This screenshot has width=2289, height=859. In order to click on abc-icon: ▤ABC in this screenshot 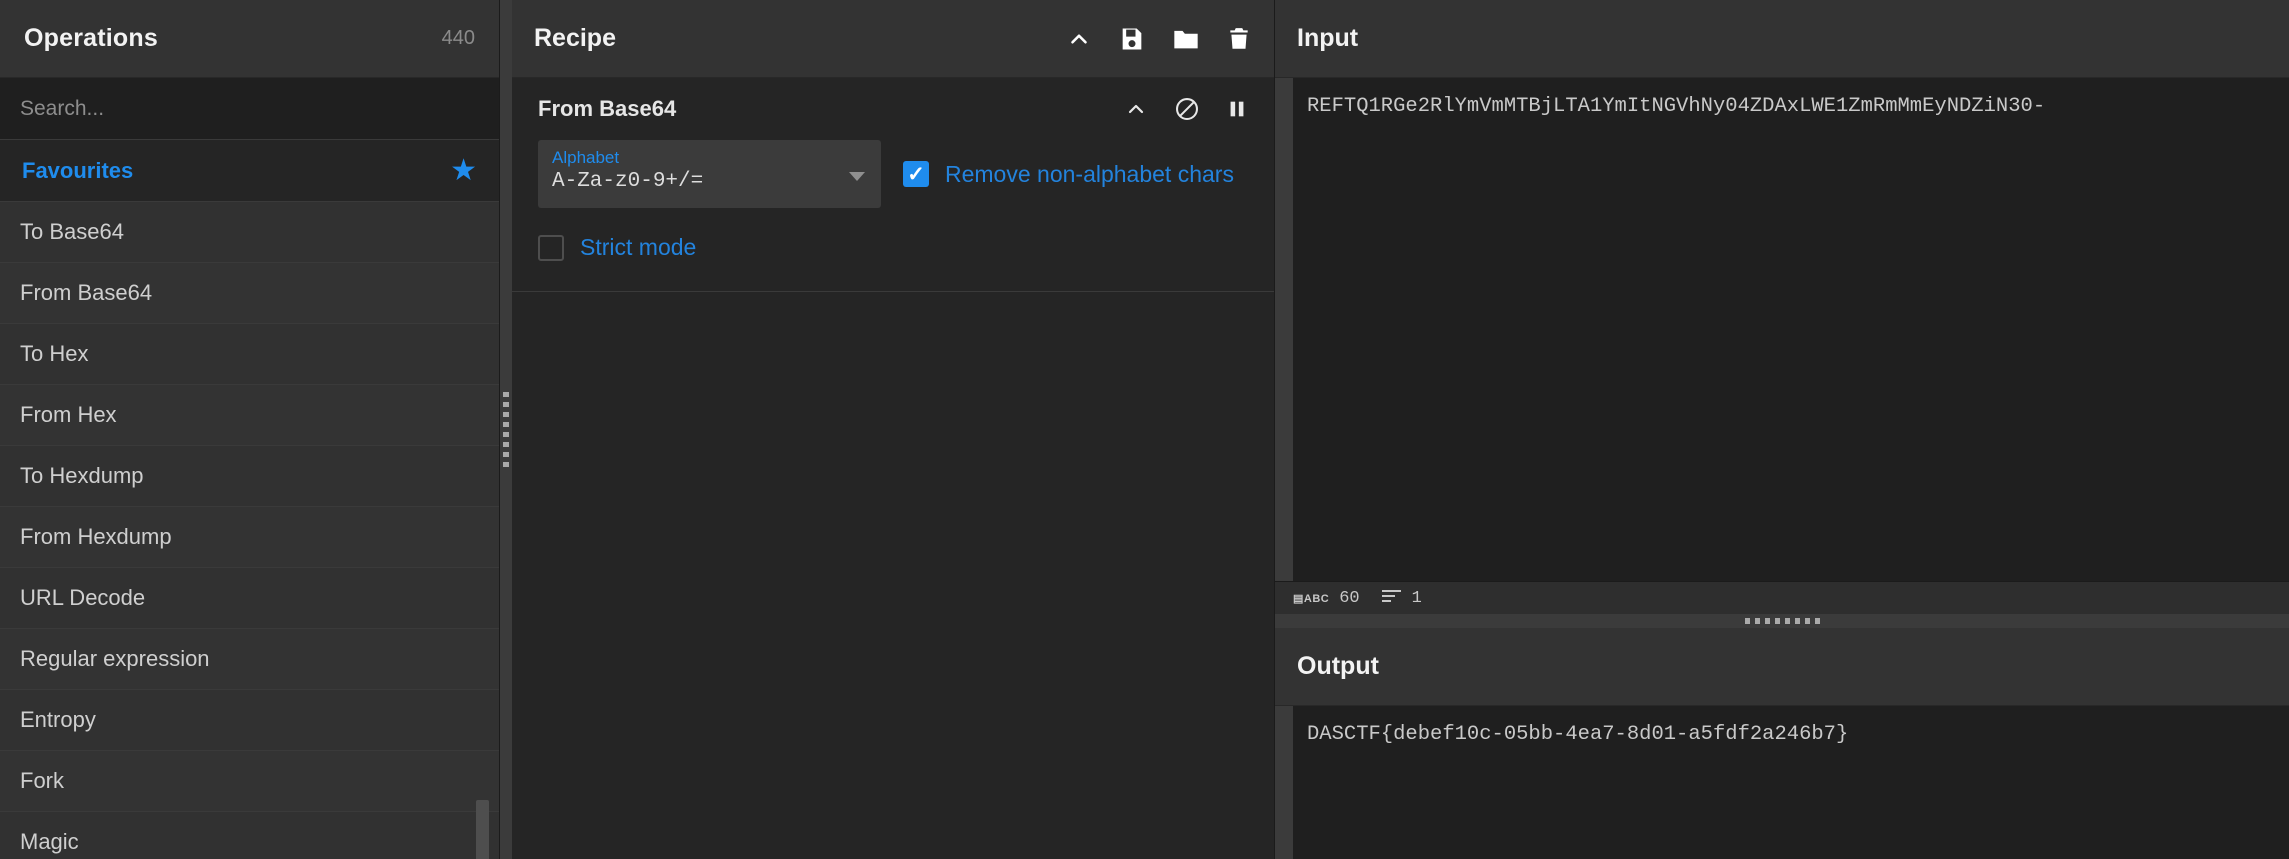, I will do `click(1311, 598)`.